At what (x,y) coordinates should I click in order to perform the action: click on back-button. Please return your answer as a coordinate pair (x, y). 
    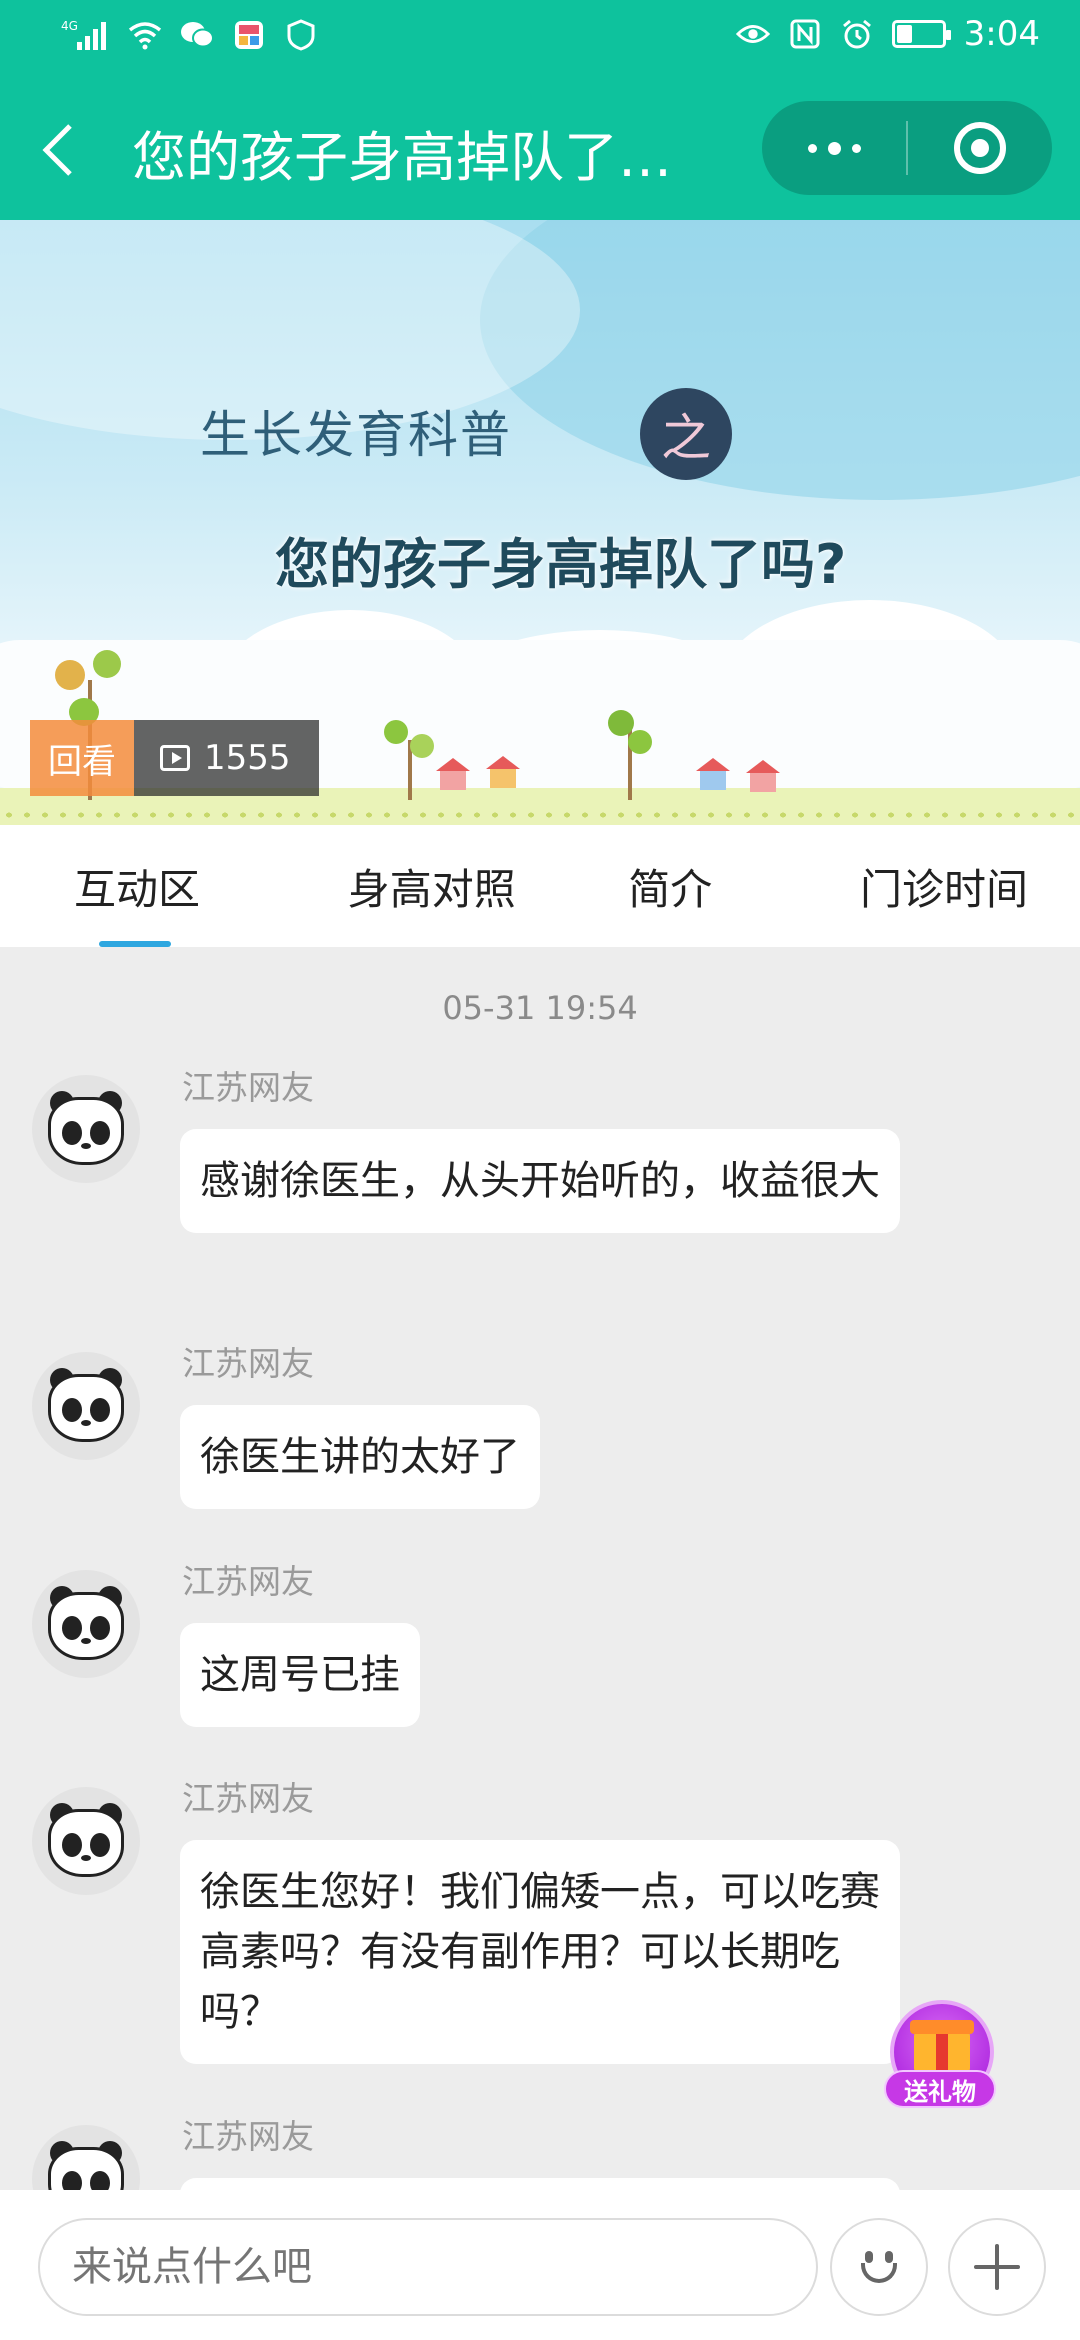
    Looking at the image, I should click on (70, 150).